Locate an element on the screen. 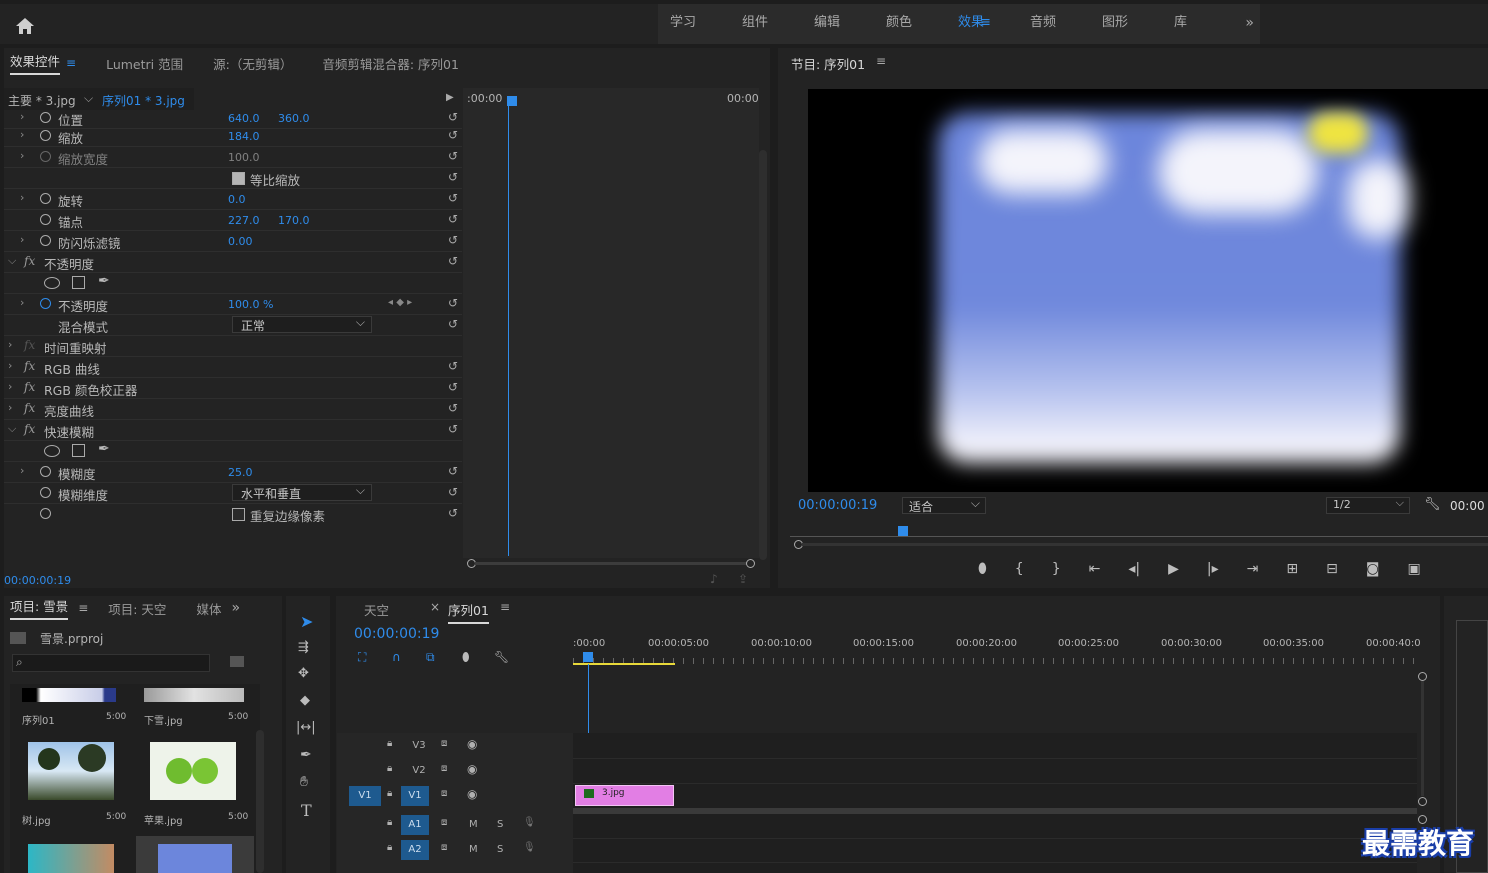 The height and width of the screenshot is (873, 1488). workspace-tab-audio: 音频 is located at coordinates (1054, 24).